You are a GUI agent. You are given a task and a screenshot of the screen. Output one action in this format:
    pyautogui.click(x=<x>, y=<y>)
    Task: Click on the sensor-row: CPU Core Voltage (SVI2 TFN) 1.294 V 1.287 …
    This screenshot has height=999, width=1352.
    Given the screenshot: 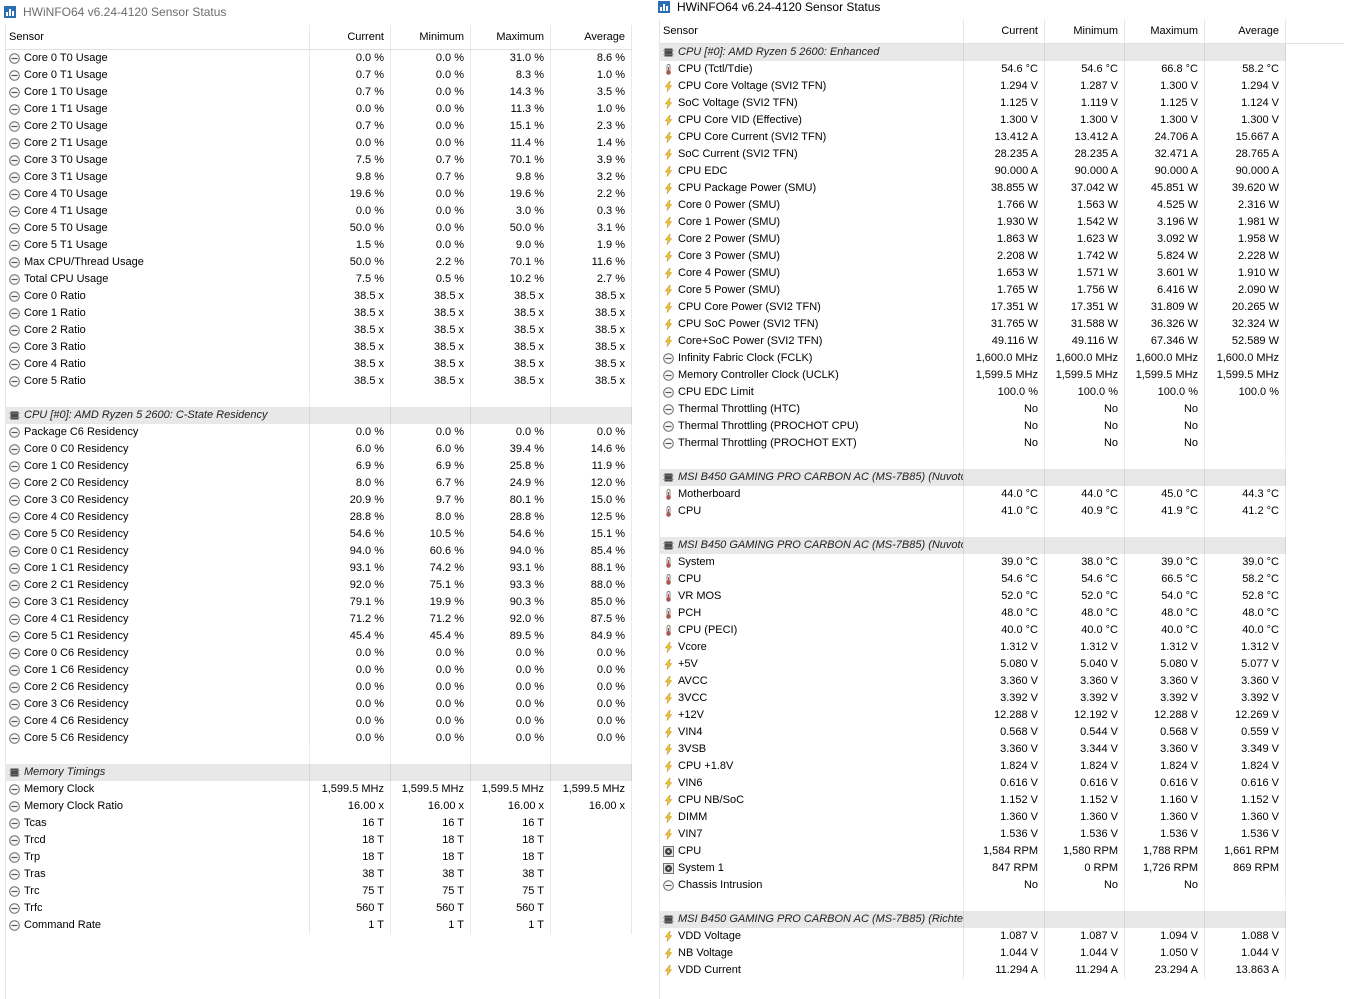 What is the action you would take?
    pyautogui.click(x=1002, y=86)
    